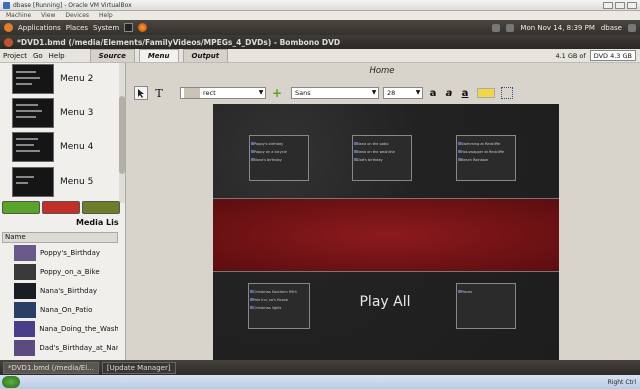 This screenshot has width=640, height=389. Describe the element at coordinates (496, 27) in the screenshot. I see `network-icon` at that location.